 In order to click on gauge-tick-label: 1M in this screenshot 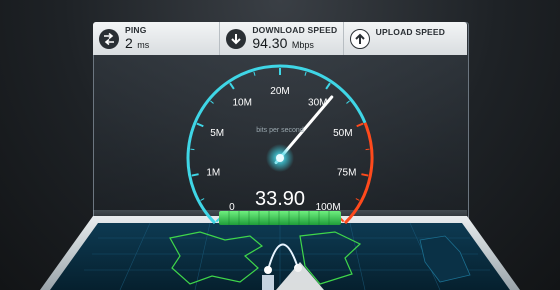, I will do `click(213, 172)`.